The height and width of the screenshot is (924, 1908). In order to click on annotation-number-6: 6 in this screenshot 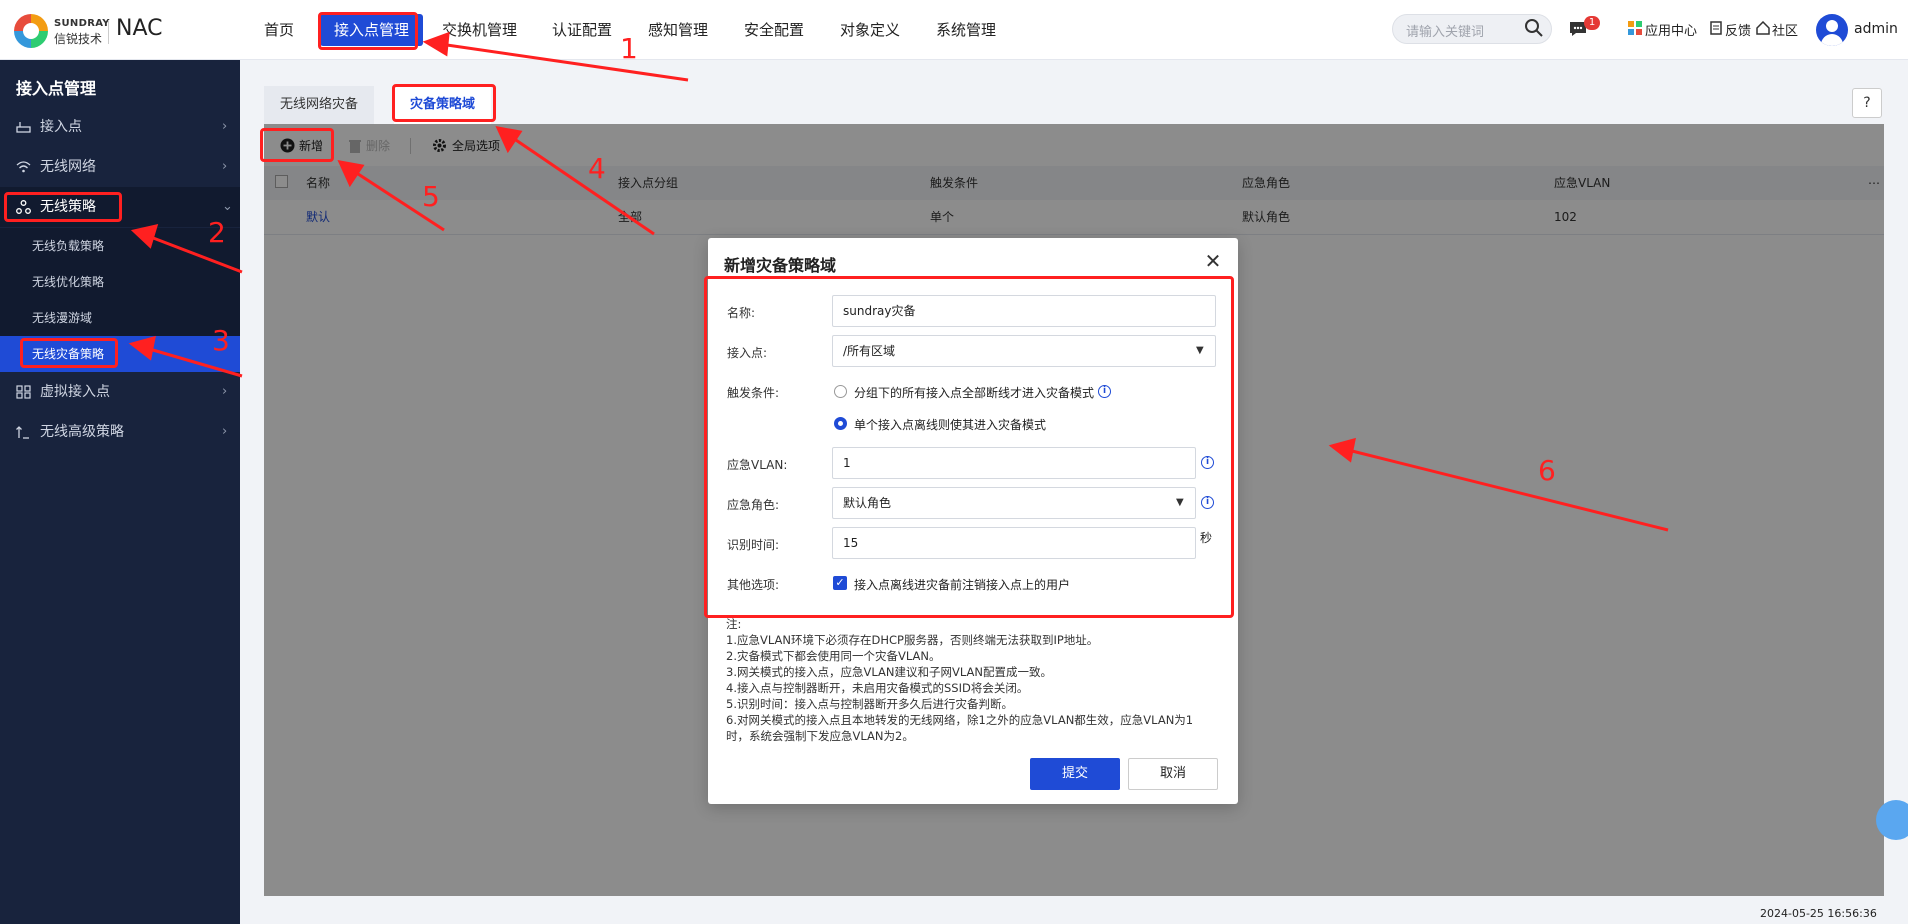, I will do `click(1547, 470)`.